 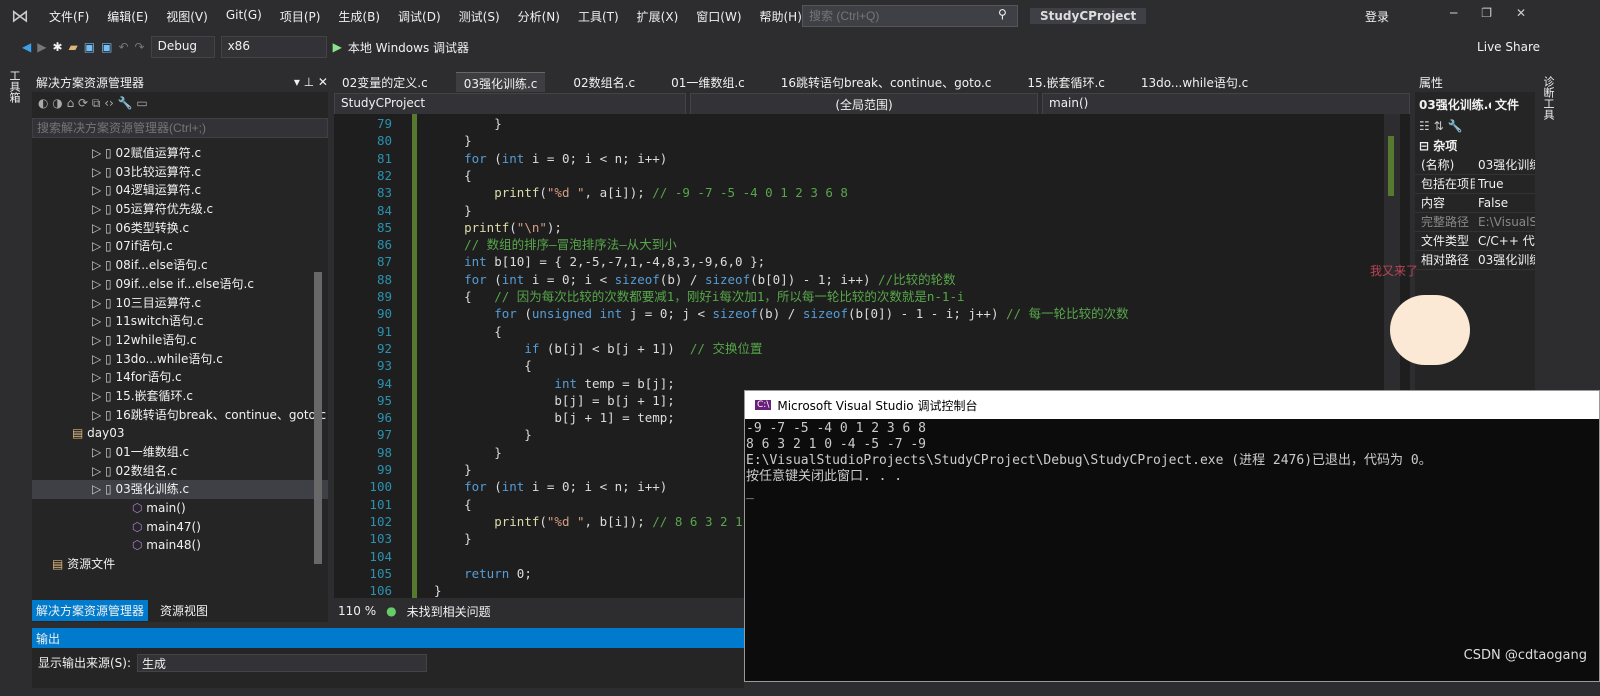 What do you see at coordinates (180, 545) in the screenshot?
I see `tree-item: ⬡ main48()` at bounding box center [180, 545].